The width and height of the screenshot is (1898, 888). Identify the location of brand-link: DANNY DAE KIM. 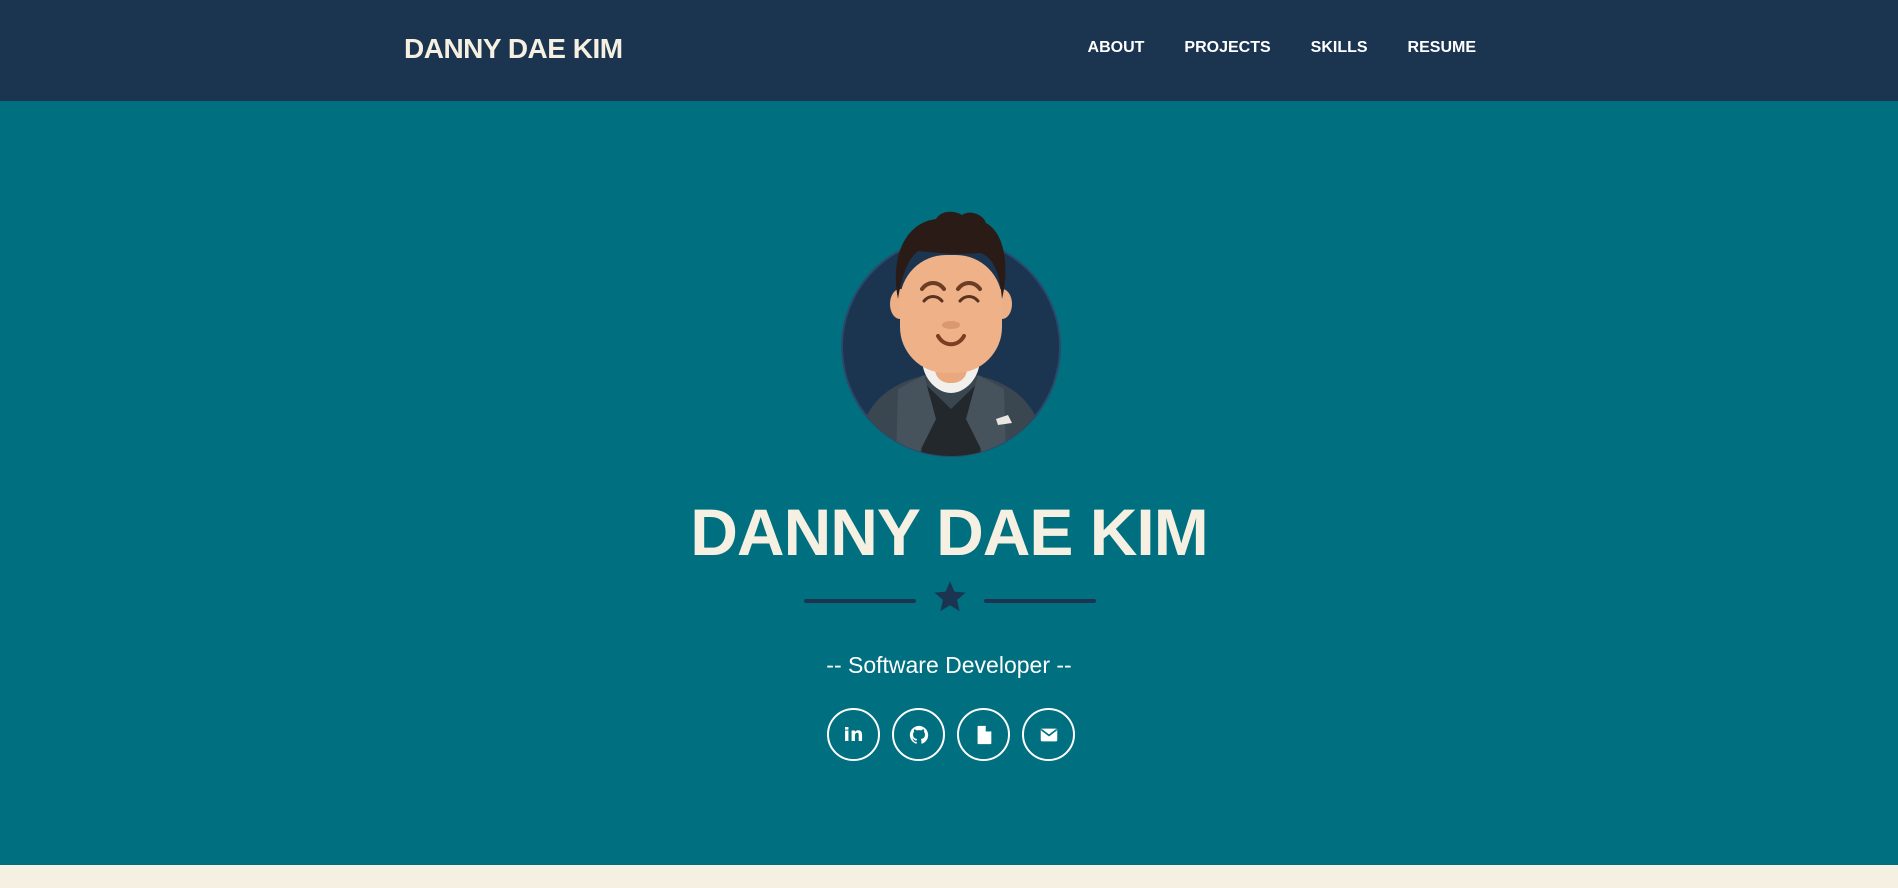
(513, 49).